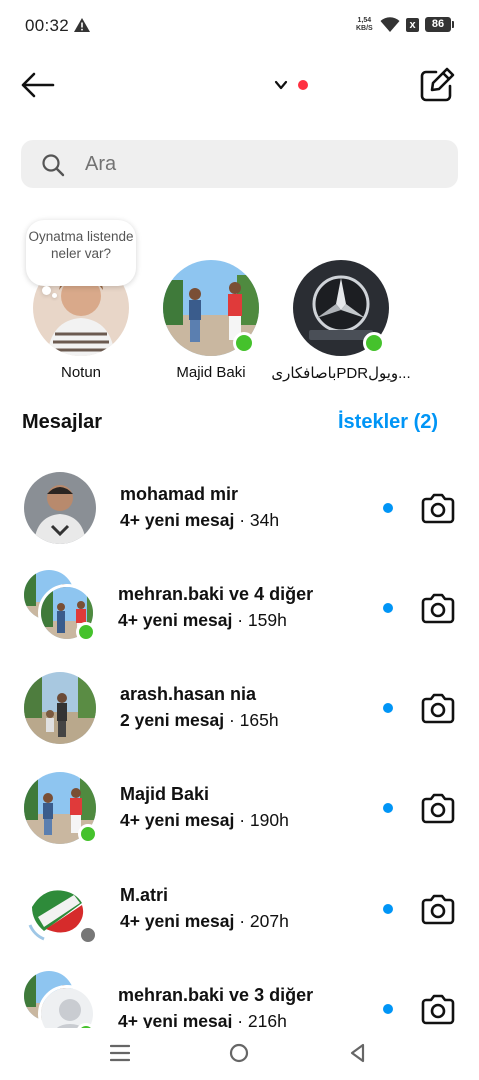 The width and height of the screenshot is (479, 1080). What do you see at coordinates (82, 25) in the screenshot?
I see `warning-icon` at bounding box center [82, 25].